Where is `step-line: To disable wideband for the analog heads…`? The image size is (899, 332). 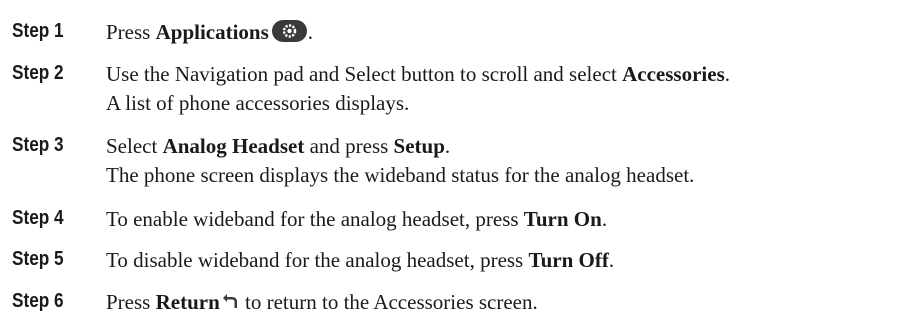
step-line: To disable wideband for the analog heads… is located at coordinates (360, 260).